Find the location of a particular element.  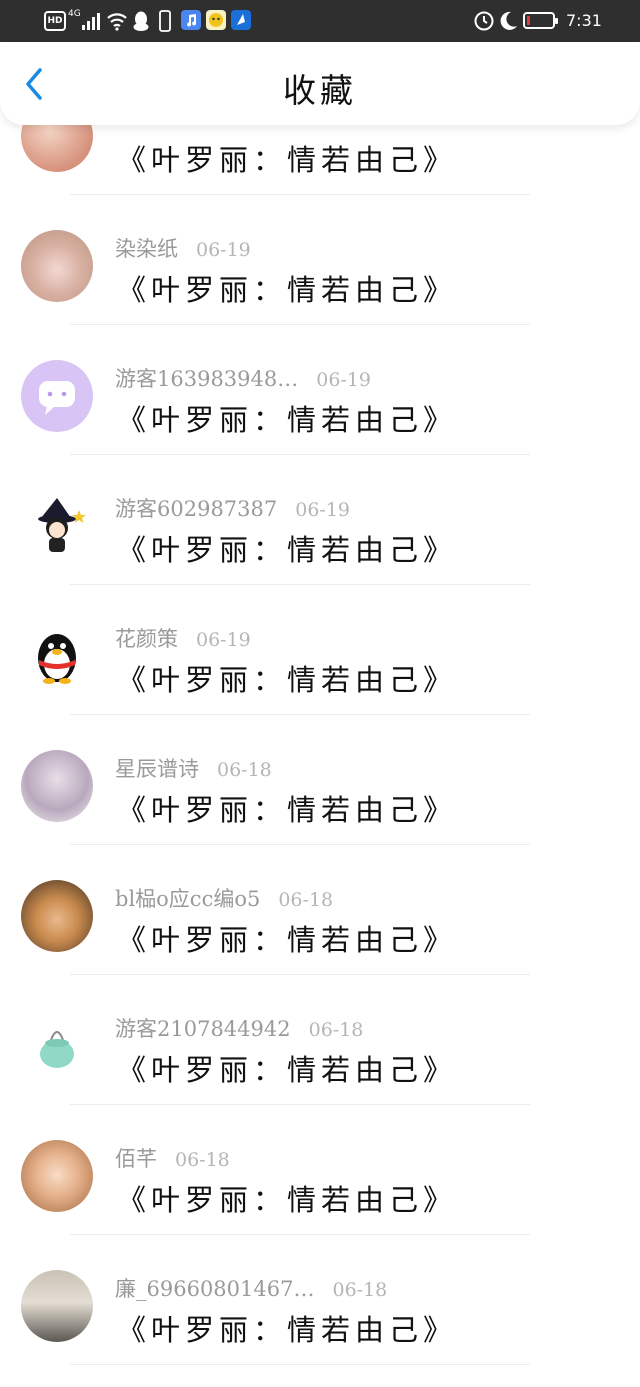

qq-icon is located at coordinates (141, 21).